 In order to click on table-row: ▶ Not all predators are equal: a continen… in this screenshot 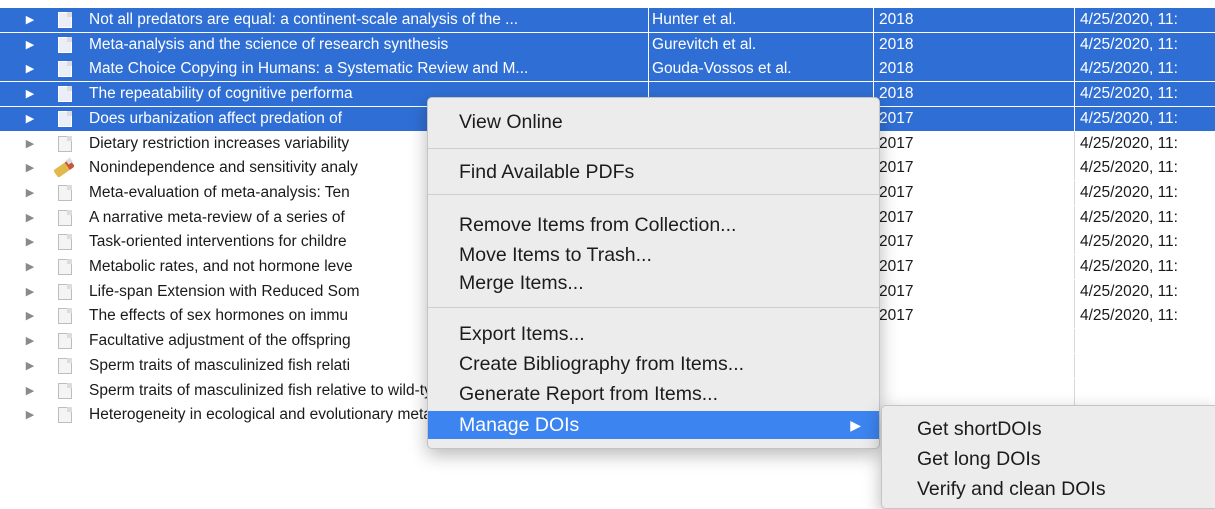, I will do `click(607, 20)`.